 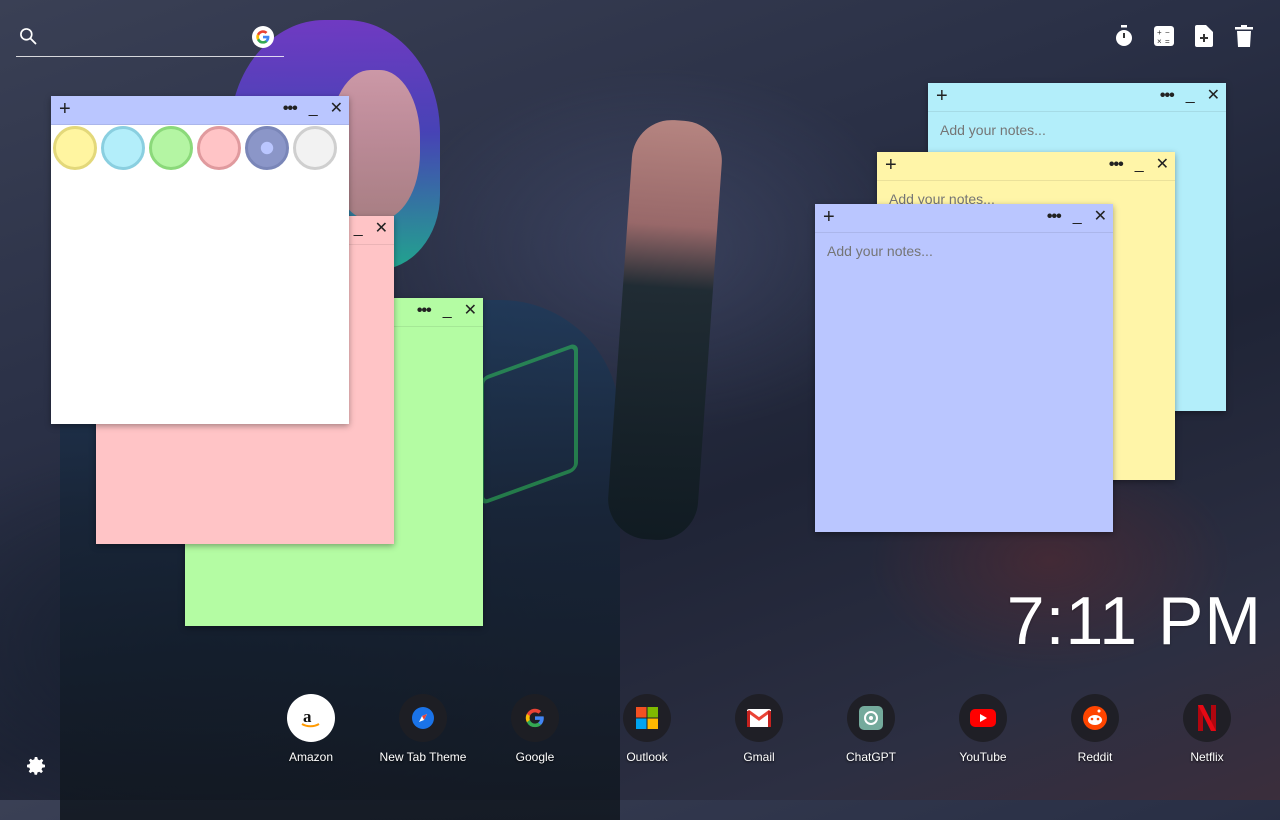 I want to click on wallpaper-neon-accent, so click(x=529, y=424).